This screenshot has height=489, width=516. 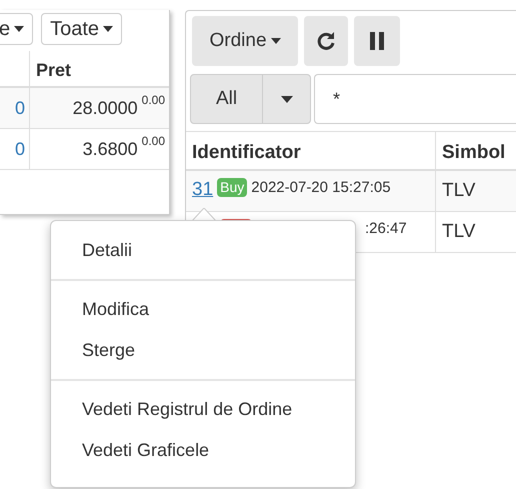 I want to click on refresh-icon, so click(x=326, y=41).